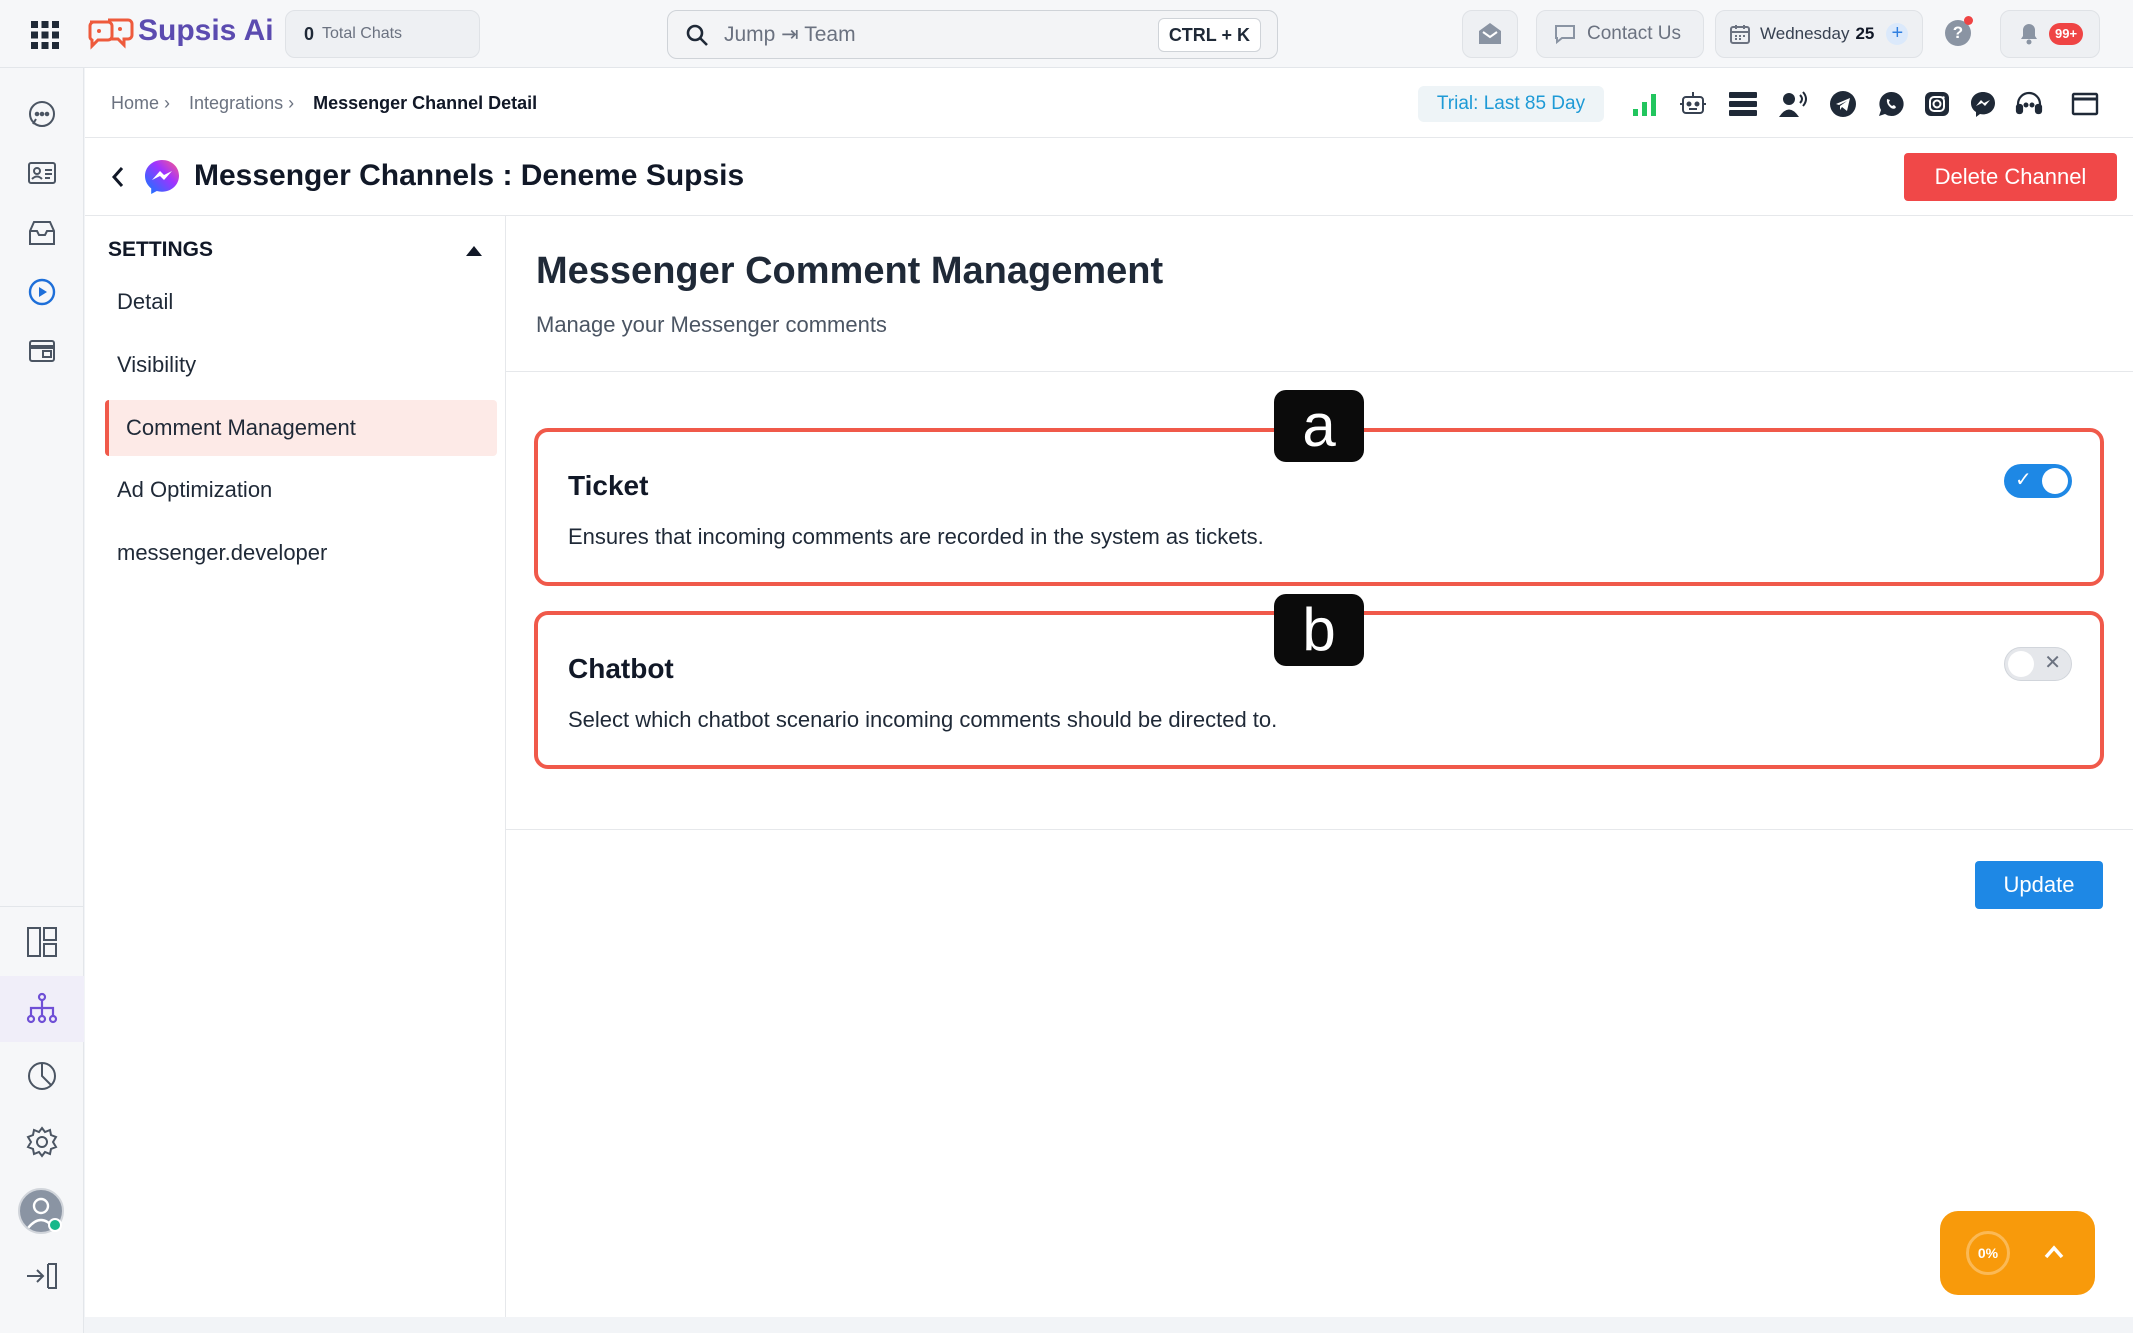  What do you see at coordinates (45, 35) in the screenshot?
I see `apps-grid-icon` at bounding box center [45, 35].